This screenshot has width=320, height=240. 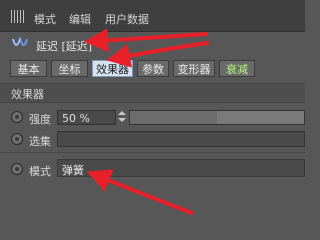 I want to click on menu-edit: 编辑, so click(x=80, y=19).